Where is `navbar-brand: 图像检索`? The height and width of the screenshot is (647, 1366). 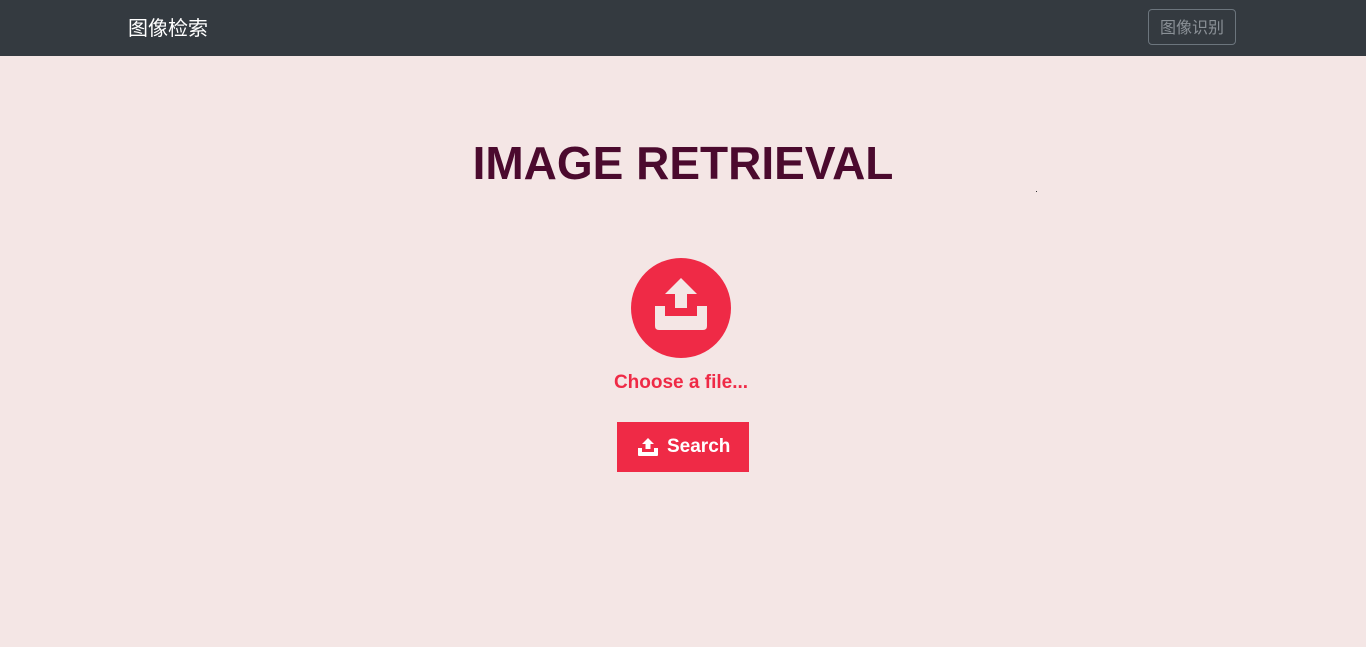 navbar-brand: 图像检索 is located at coordinates (168, 28).